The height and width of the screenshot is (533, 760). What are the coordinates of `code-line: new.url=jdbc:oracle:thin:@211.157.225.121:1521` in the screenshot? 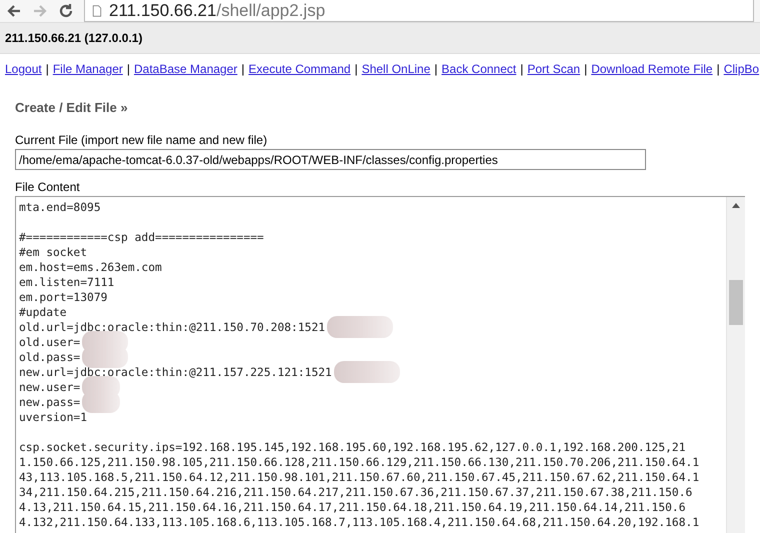 It's located at (175, 372).